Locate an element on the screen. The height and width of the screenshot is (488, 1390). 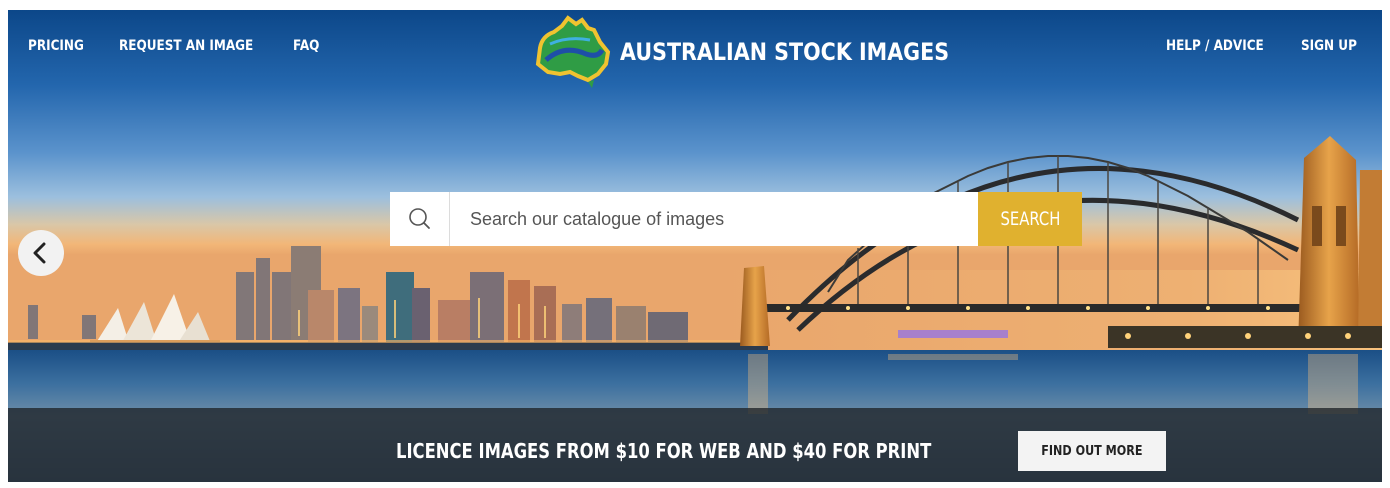
find-out-more-label: FIND OUT MORE is located at coordinates (1092, 451).